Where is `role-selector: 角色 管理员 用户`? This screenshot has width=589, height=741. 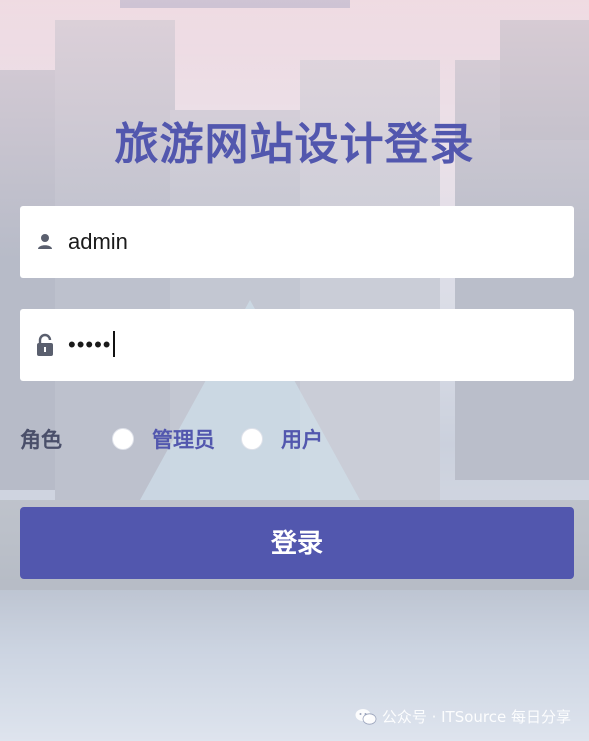 role-selector: 角色 管理员 用户 is located at coordinates (297, 440).